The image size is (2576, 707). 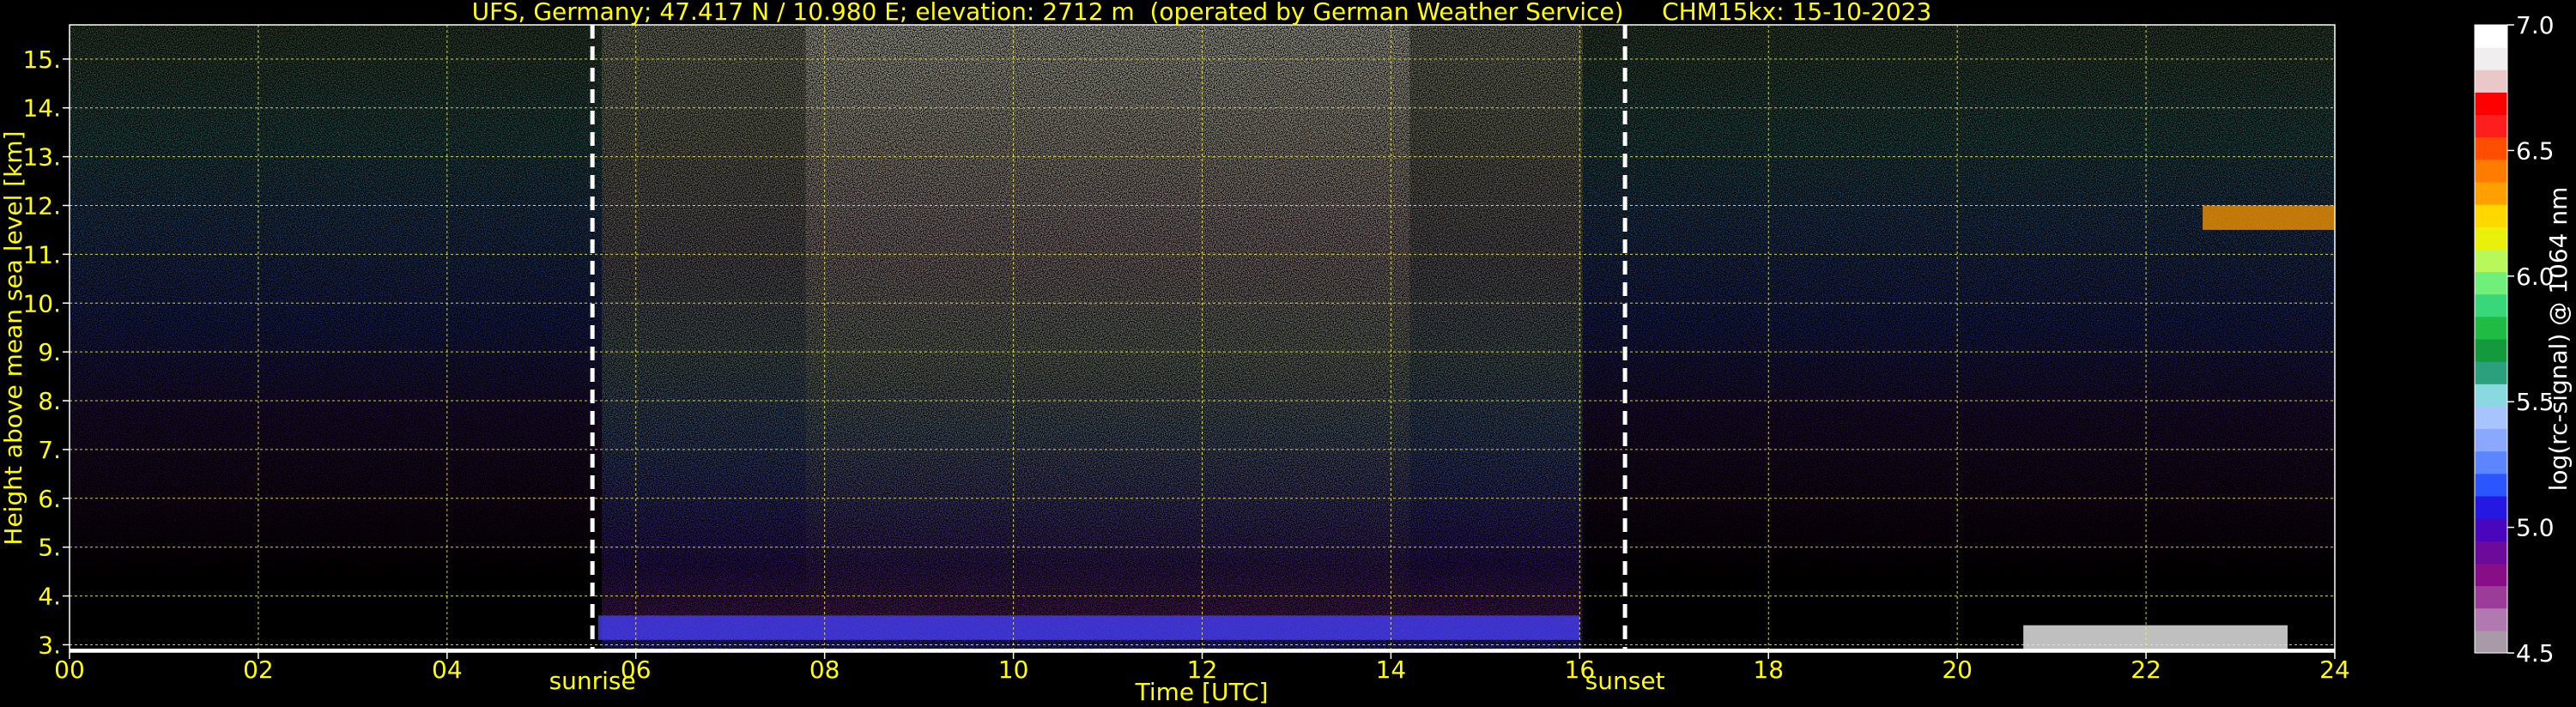 I want to click on y-tick-label: 3., so click(x=49, y=645).